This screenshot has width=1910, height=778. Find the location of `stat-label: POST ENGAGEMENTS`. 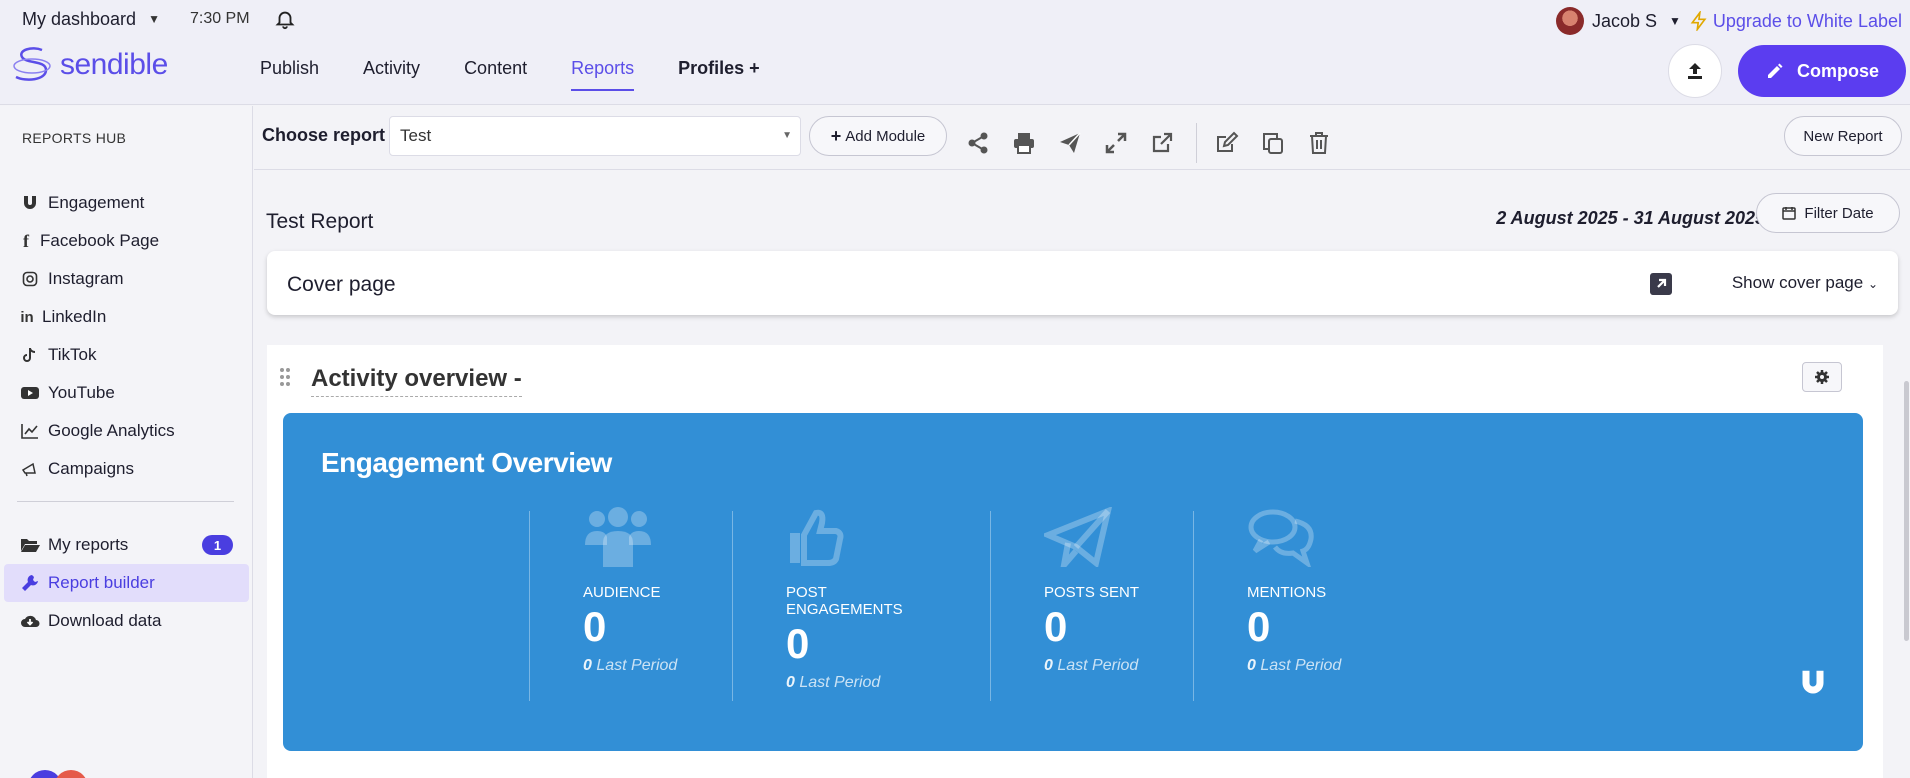

stat-label: POST ENGAGEMENTS is located at coordinates (844, 601).